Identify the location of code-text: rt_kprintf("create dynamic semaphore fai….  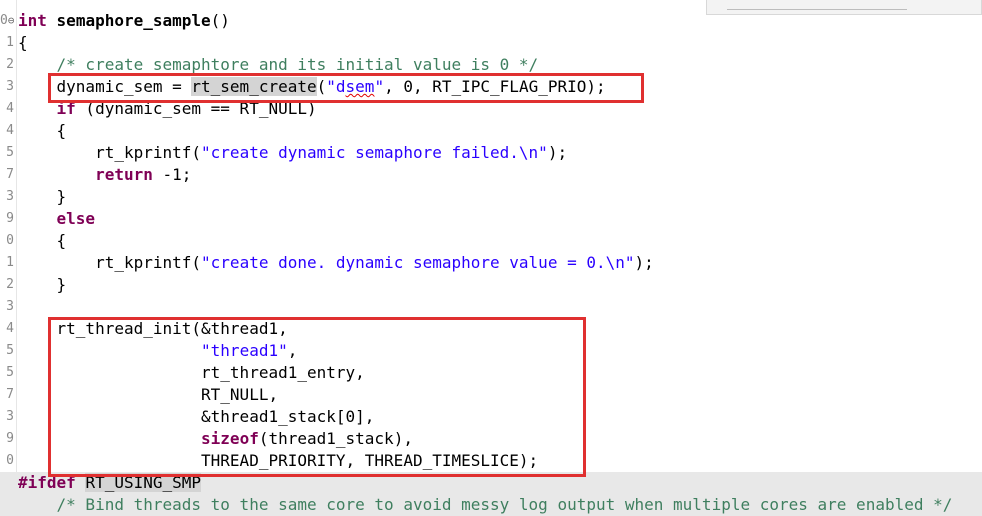
(292, 153).